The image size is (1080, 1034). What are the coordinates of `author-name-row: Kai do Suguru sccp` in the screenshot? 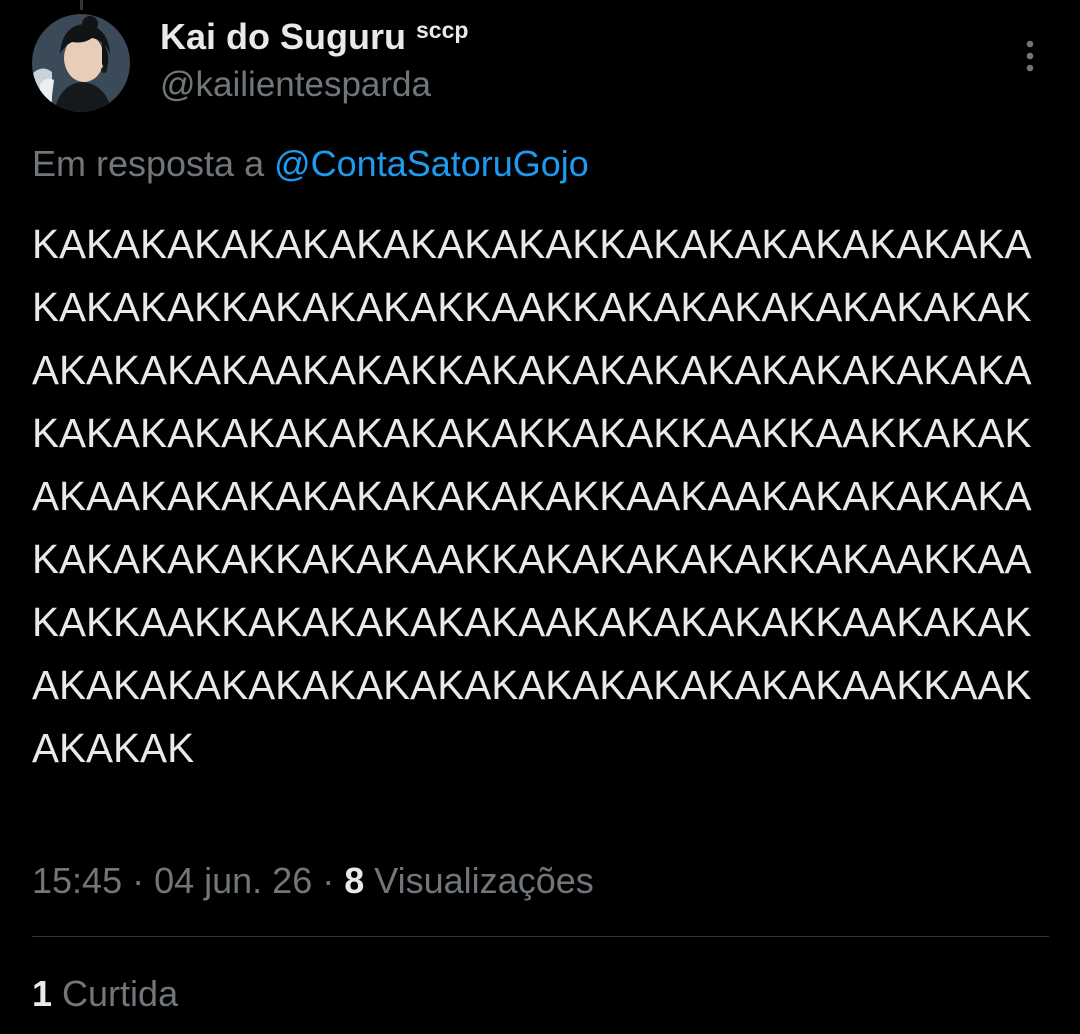 It's located at (314, 37).